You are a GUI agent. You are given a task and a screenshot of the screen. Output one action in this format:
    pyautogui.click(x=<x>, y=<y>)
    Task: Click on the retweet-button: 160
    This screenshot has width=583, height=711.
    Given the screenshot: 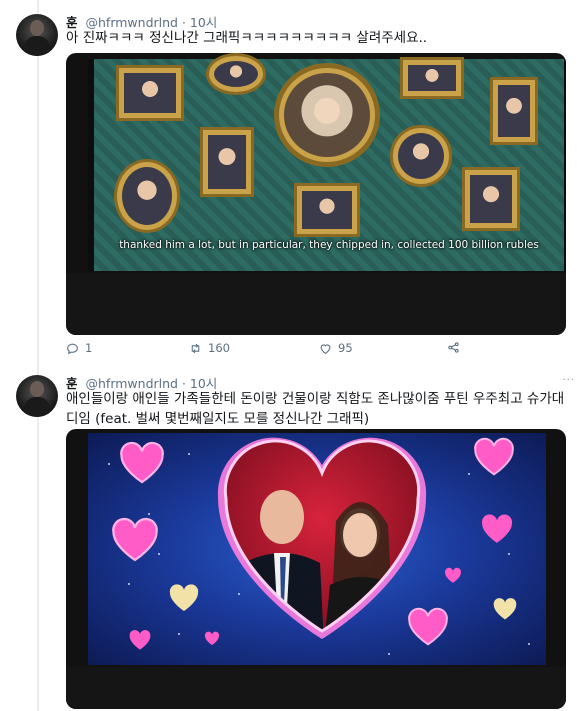 What is the action you would take?
    pyautogui.click(x=209, y=348)
    